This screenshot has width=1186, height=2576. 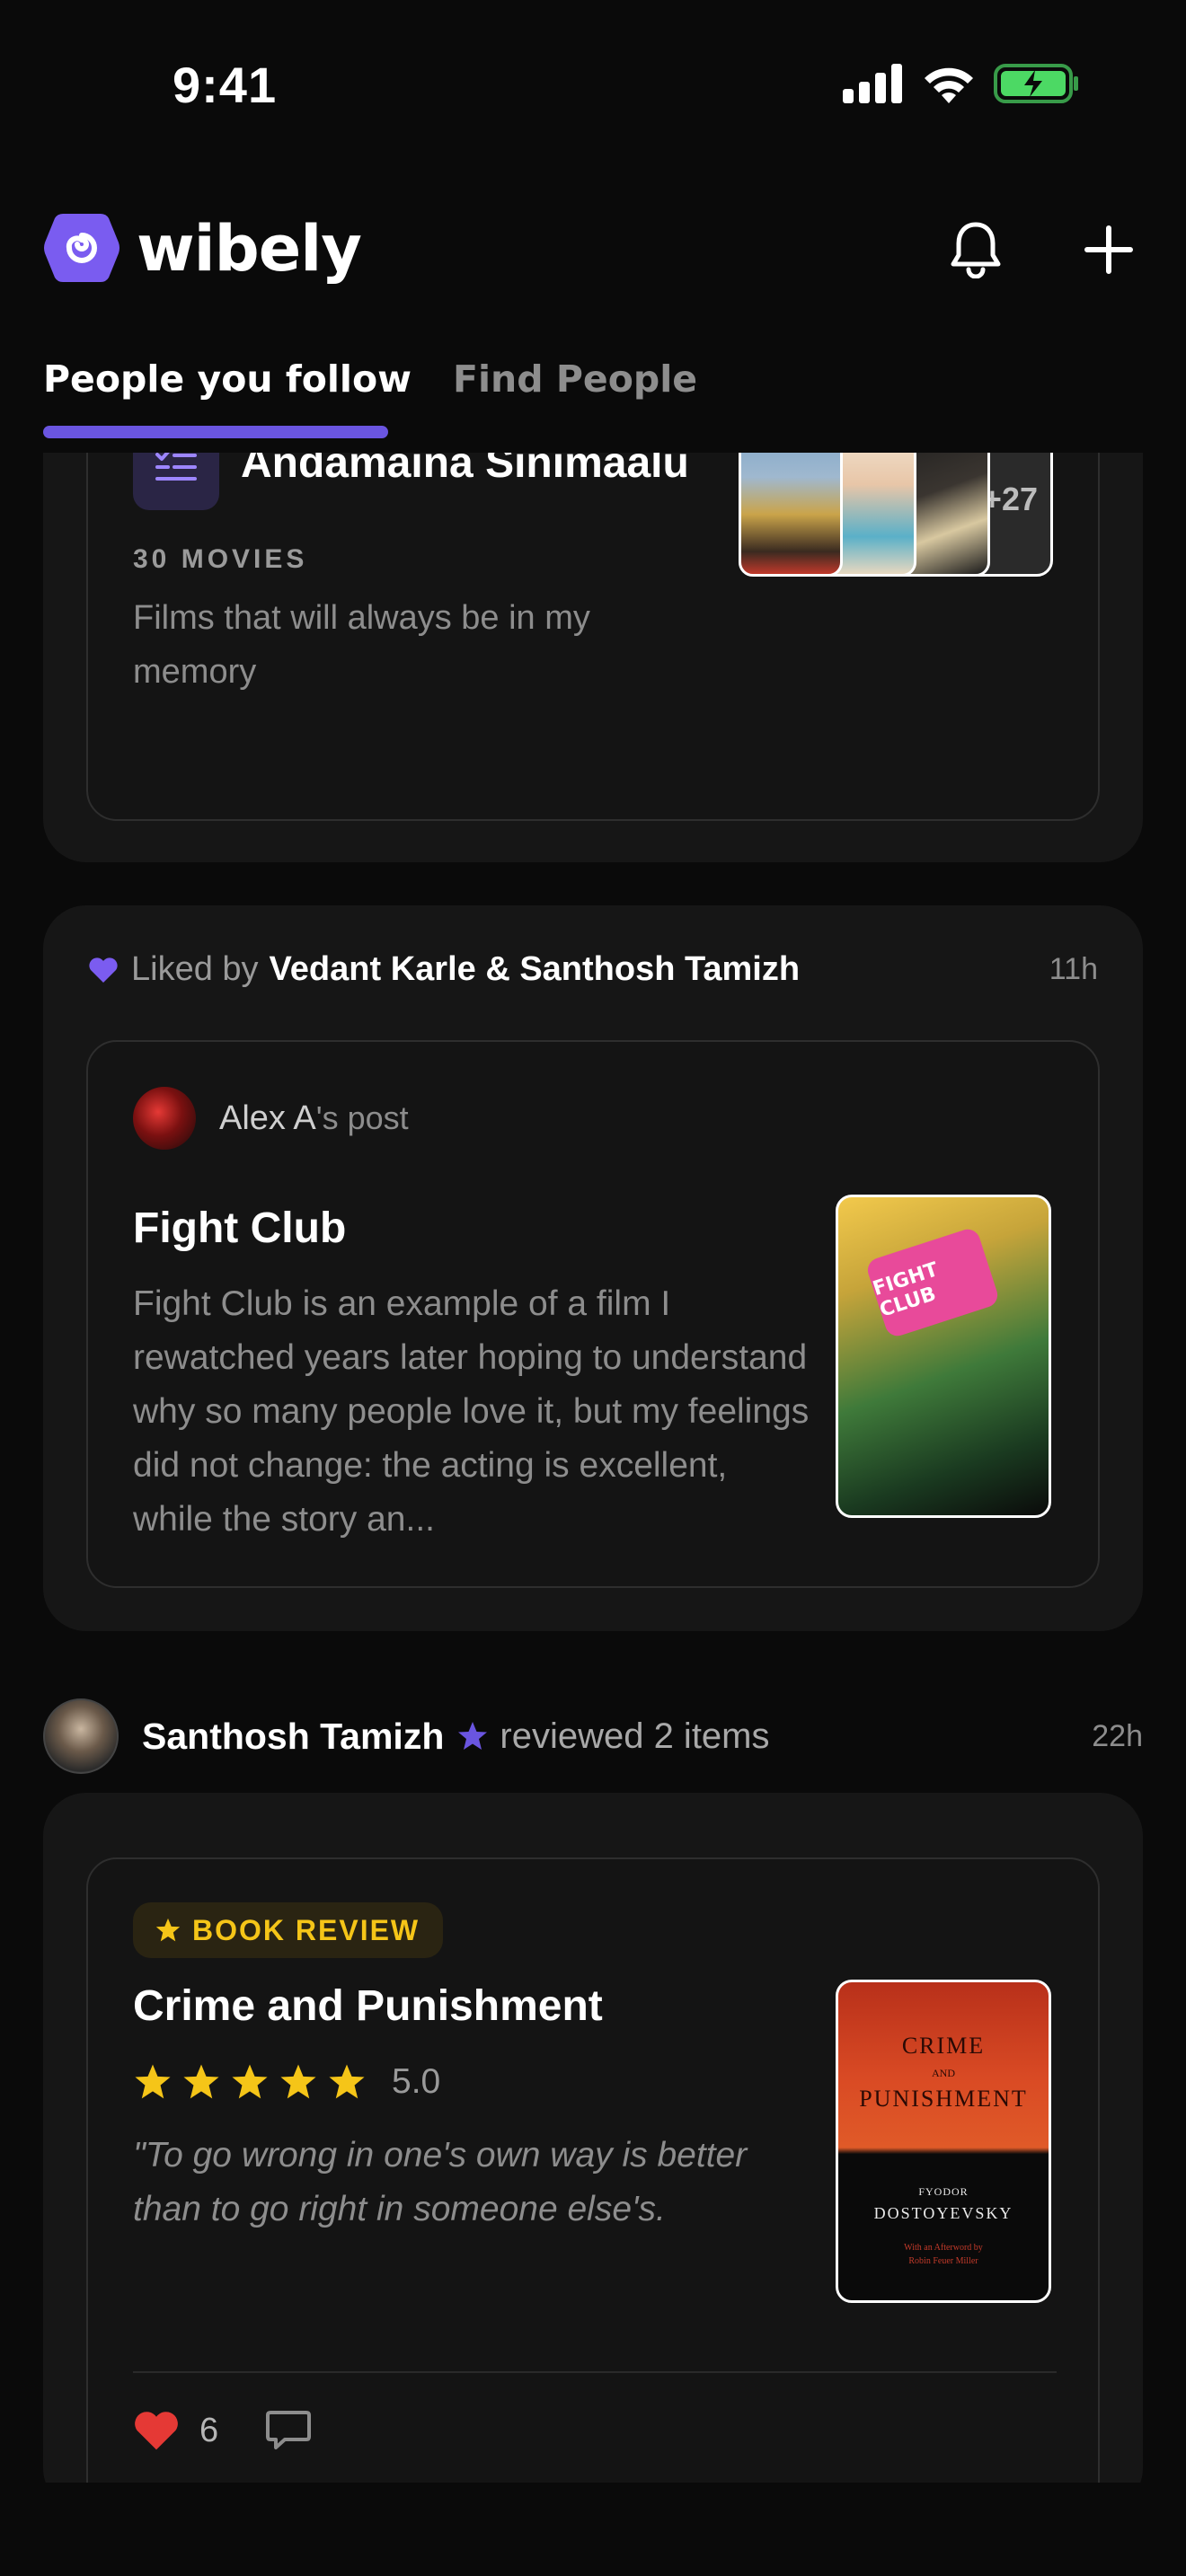 What do you see at coordinates (215, 432) in the screenshot?
I see `active-tab-indicator` at bounding box center [215, 432].